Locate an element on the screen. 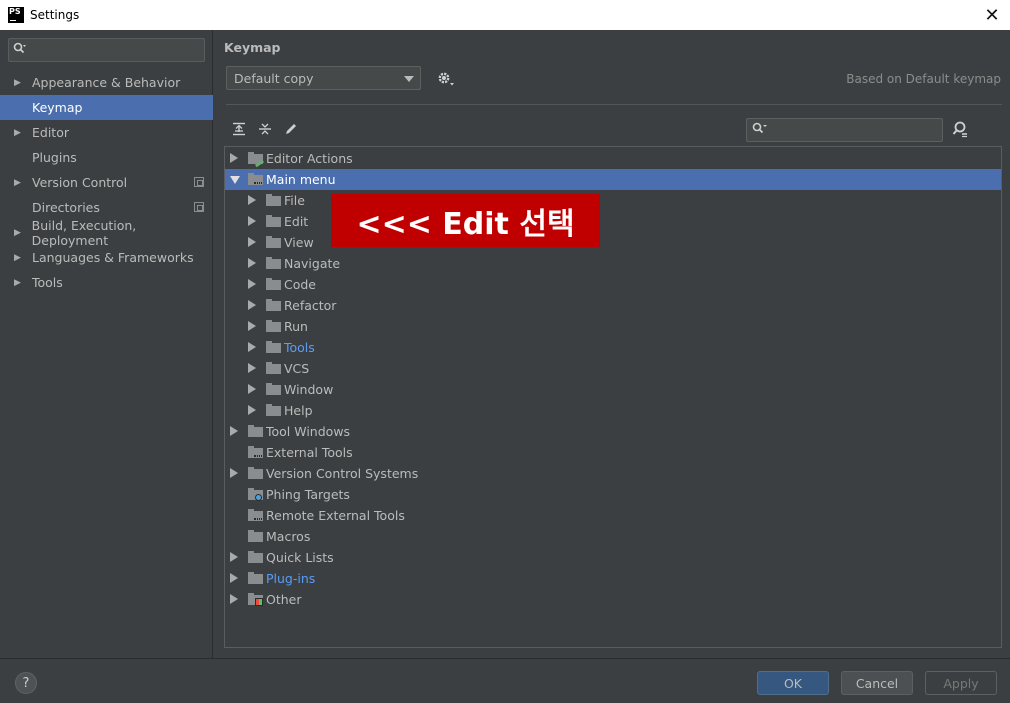  tree-item-label: Edit is located at coordinates (296, 221).